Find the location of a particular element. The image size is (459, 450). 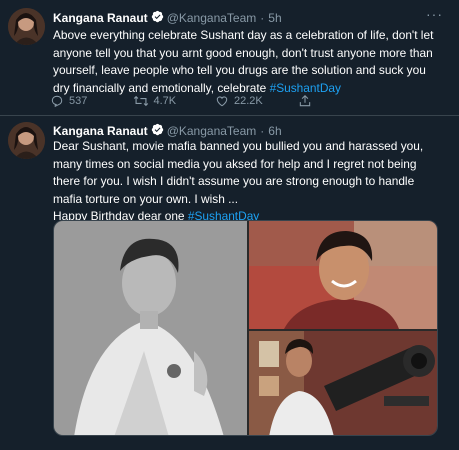

photo-bottom-right is located at coordinates (343, 383).